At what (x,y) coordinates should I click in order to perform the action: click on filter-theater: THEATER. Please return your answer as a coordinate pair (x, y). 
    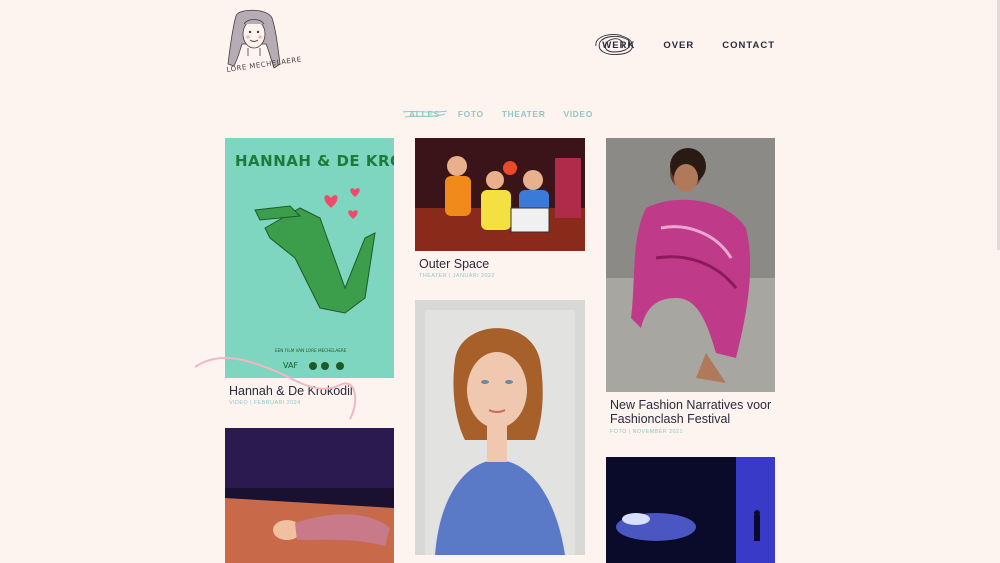
    Looking at the image, I should click on (524, 114).